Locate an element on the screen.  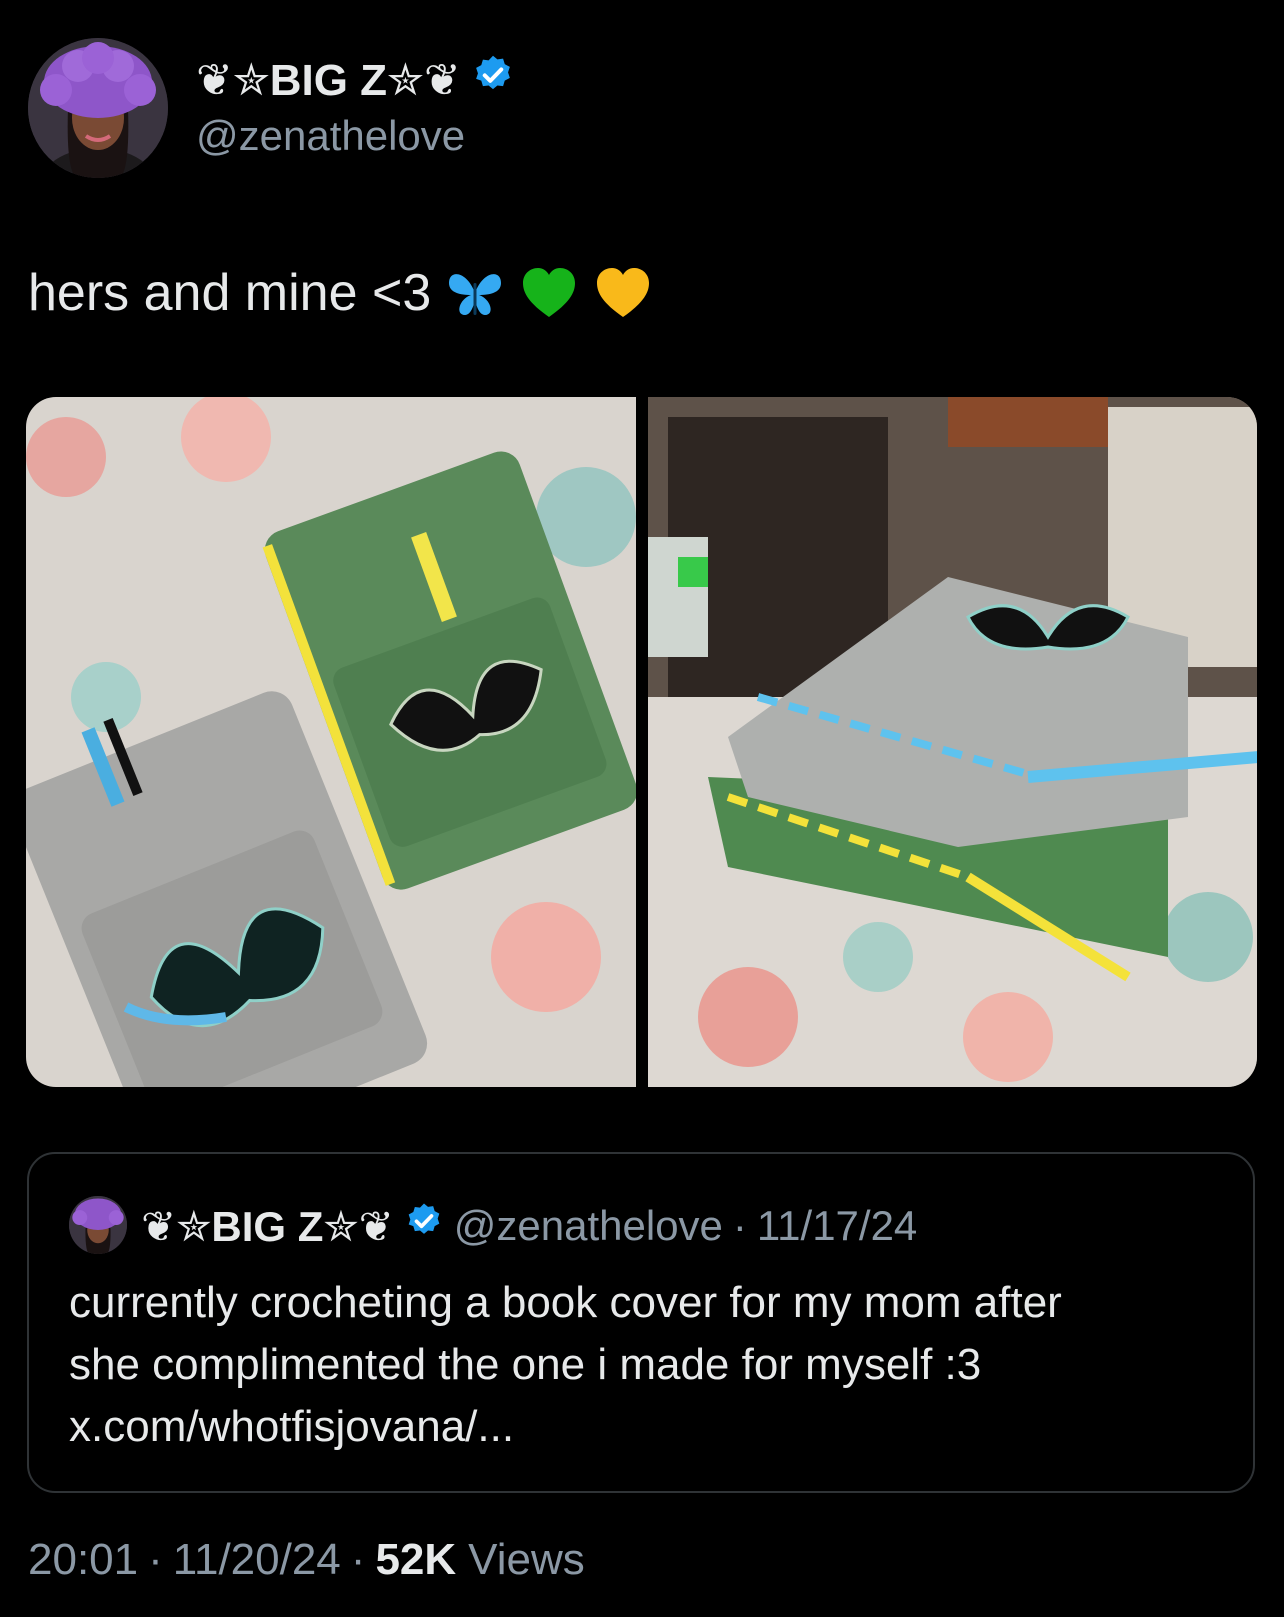
author-avatar is located at coordinates (98, 108).